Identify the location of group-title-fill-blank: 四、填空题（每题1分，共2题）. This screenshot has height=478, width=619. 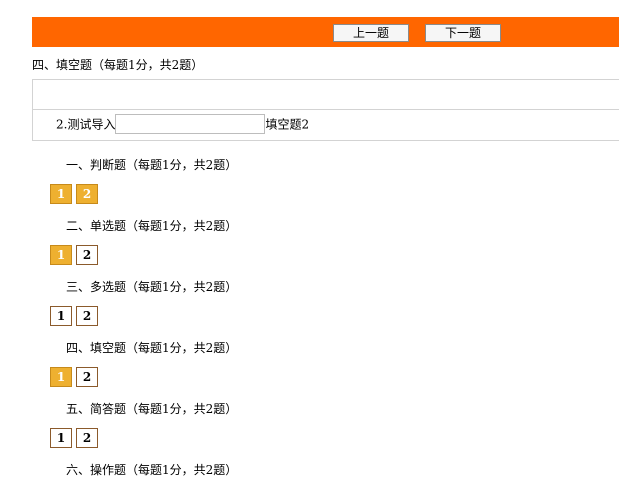
(152, 348).